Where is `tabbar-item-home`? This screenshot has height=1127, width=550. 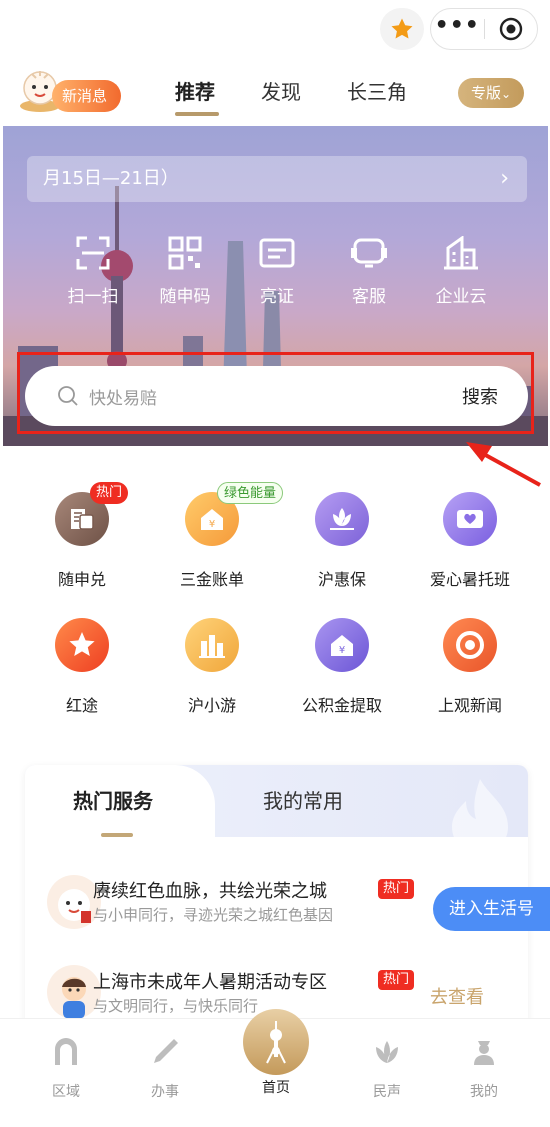 tabbar-item-home is located at coordinates (276, 1042).